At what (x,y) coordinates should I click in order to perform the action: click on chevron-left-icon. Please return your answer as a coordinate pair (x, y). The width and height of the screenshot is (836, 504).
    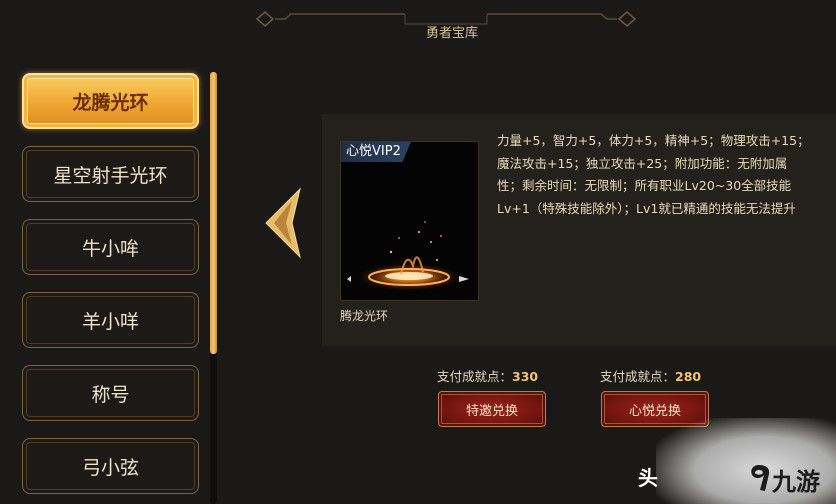
    Looking at the image, I should click on (283, 223).